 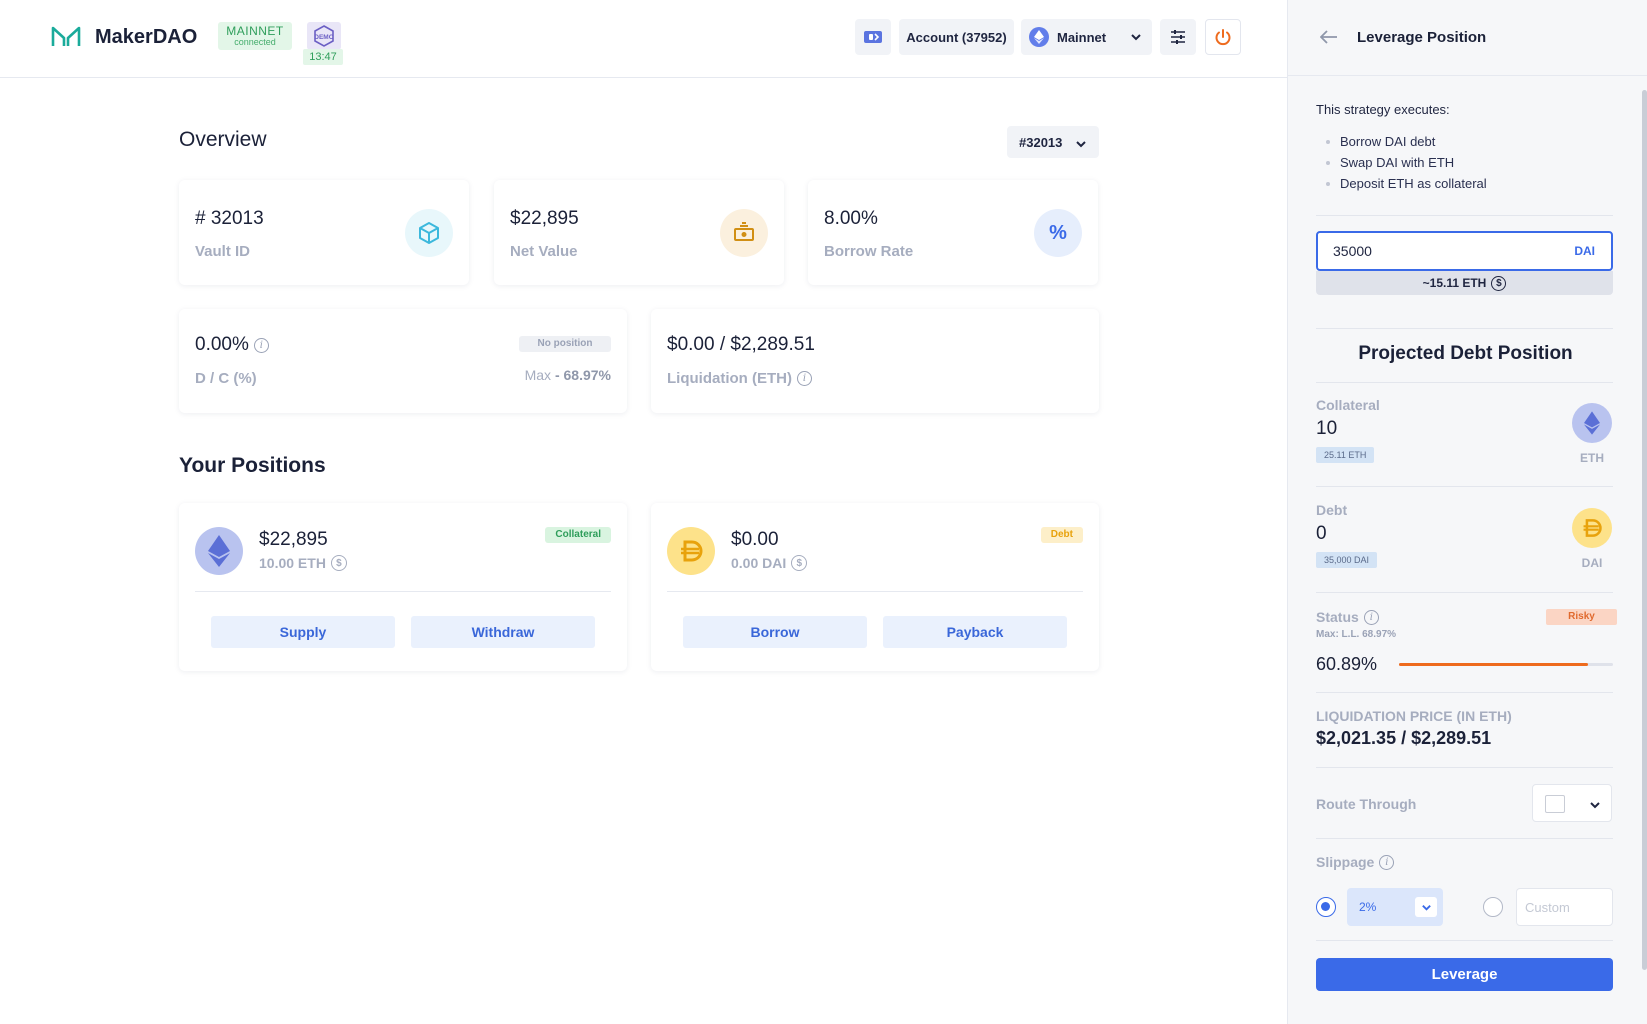 I want to click on strategy-step: Borrow DAI debt, so click(x=1406, y=141).